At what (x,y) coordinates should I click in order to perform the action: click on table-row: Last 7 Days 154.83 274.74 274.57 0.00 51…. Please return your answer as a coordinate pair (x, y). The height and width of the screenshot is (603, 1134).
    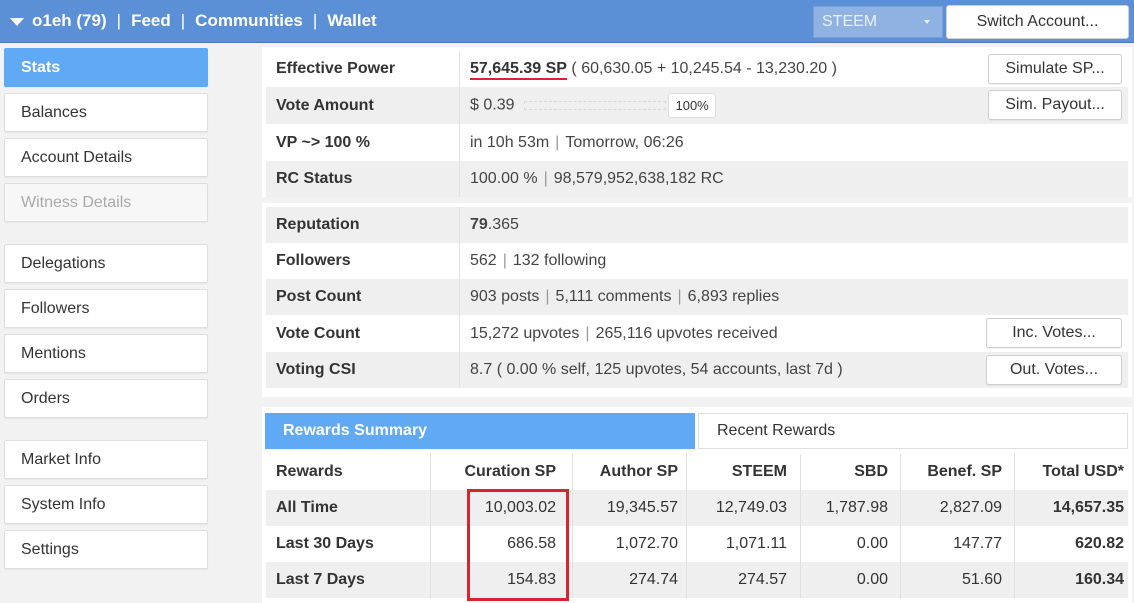
    Looking at the image, I should click on (697, 580).